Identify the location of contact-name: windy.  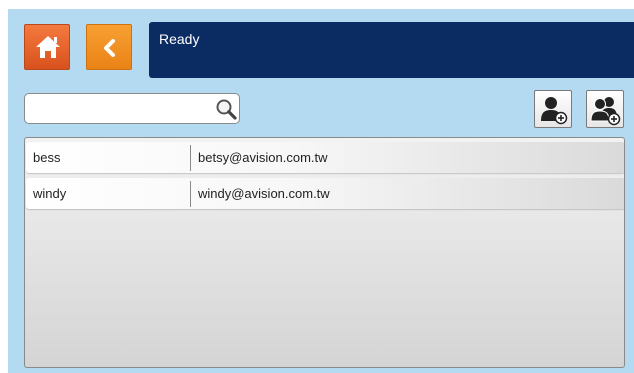
(50, 193).